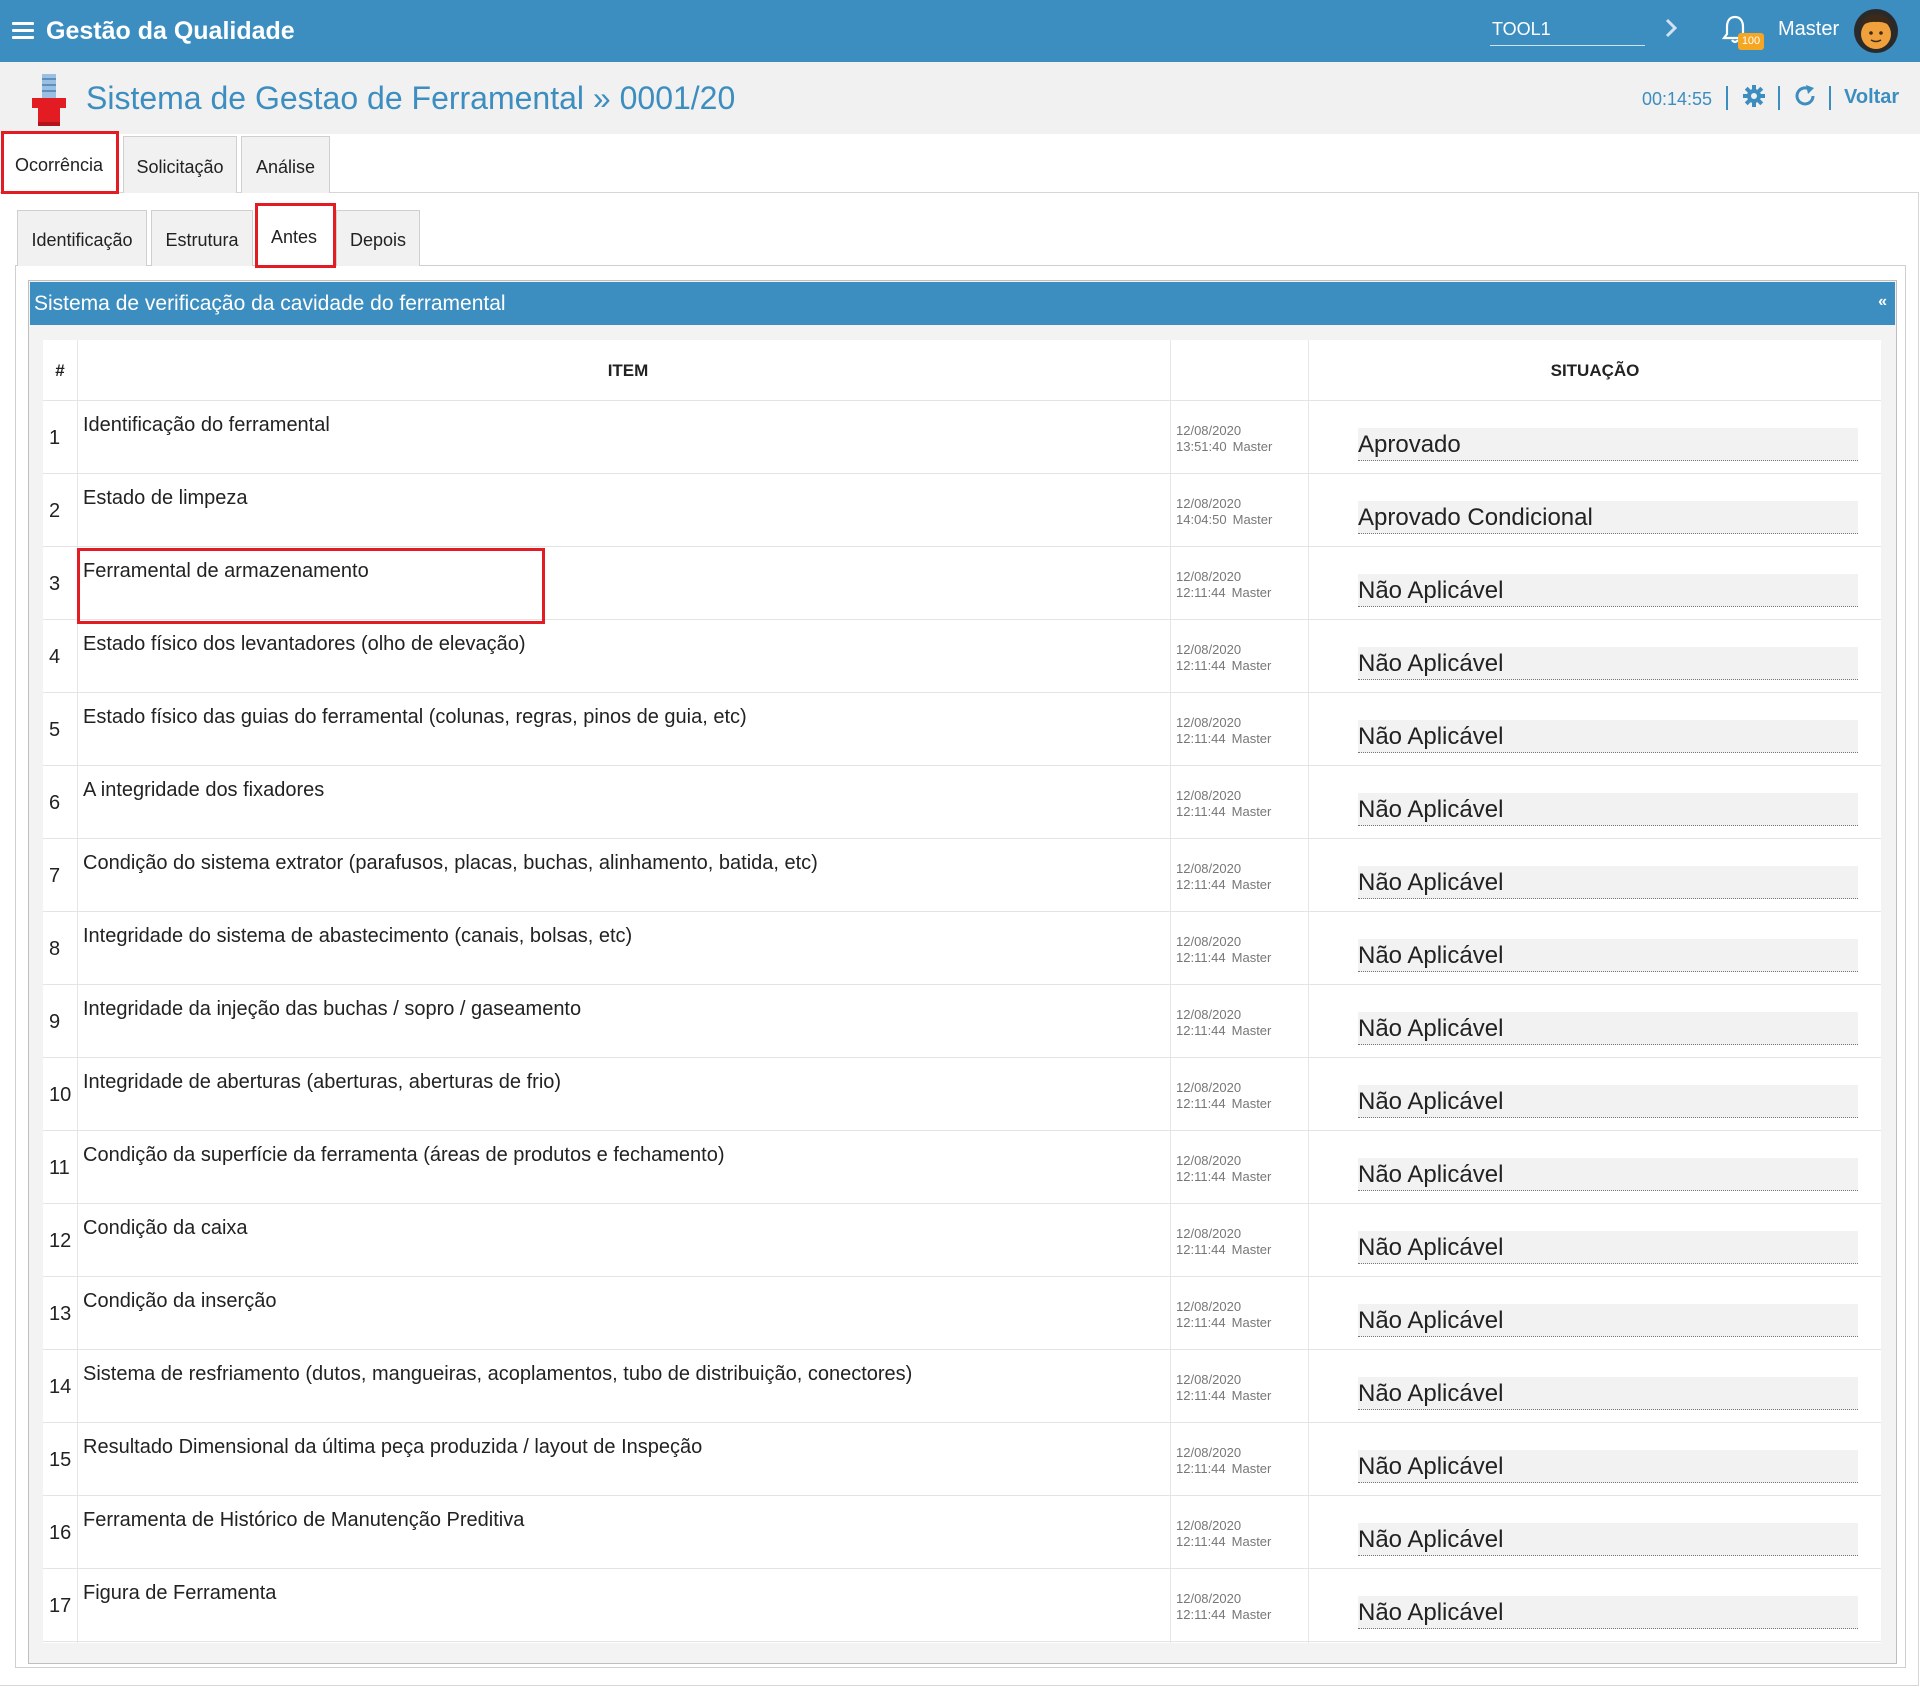  What do you see at coordinates (206, 425) in the screenshot?
I see `row-item-label: Identificação do ferramental` at bounding box center [206, 425].